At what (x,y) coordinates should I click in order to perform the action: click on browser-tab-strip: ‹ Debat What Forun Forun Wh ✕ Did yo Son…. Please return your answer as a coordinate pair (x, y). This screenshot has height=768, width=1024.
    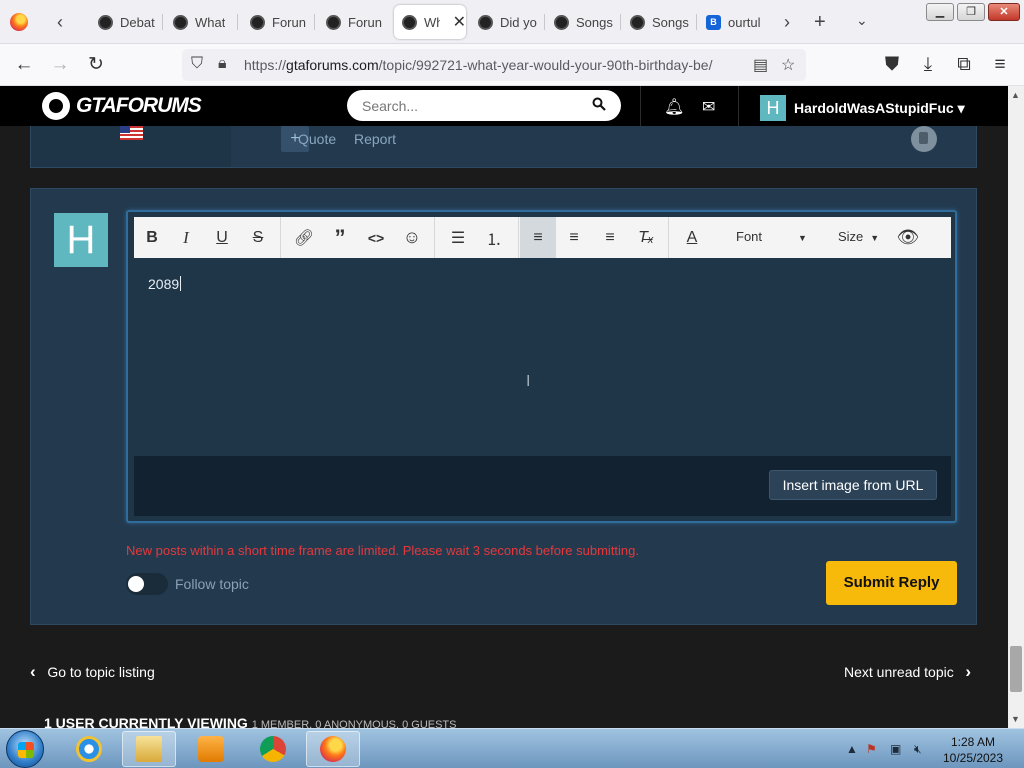
    Looking at the image, I should click on (512, 22).